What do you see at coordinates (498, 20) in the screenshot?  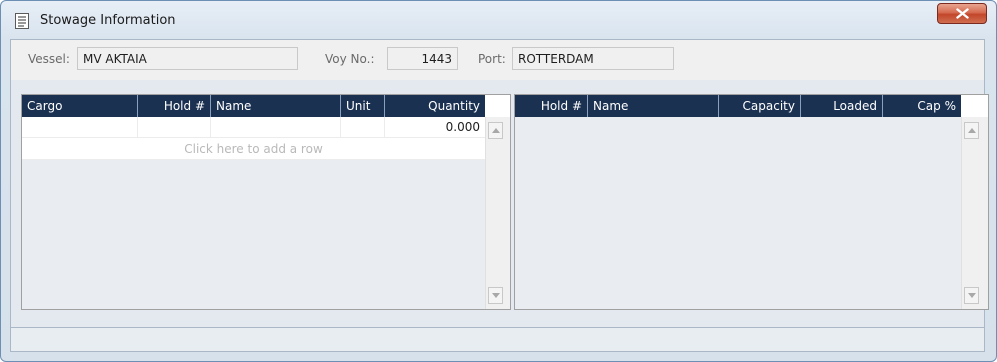 I see `title-bar: Stowage Information` at bounding box center [498, 20].